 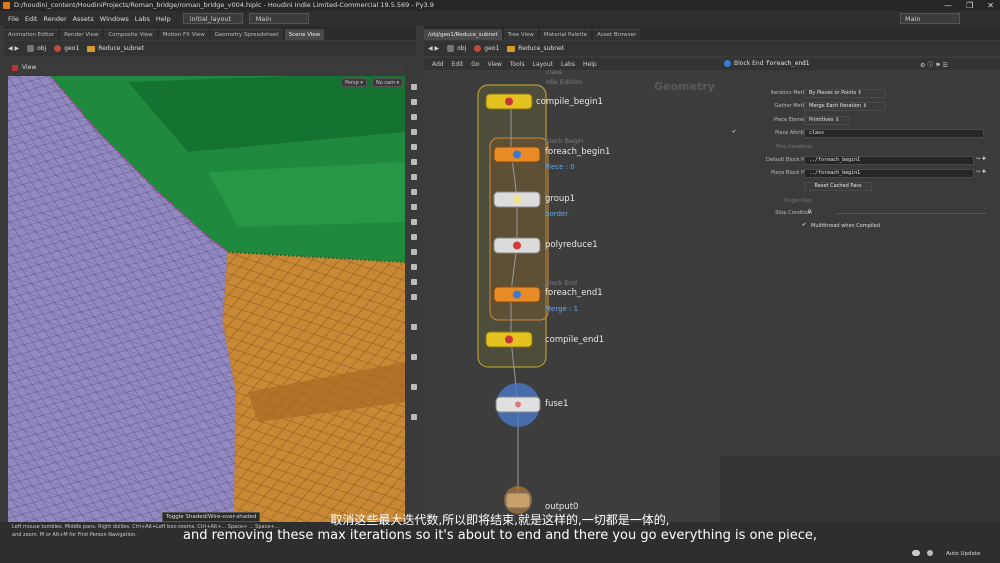 What do you see at coordinates (130, 34) in the screenshot?
I see `tab-composite-view: Composite View` at bounding box center [130, 34].